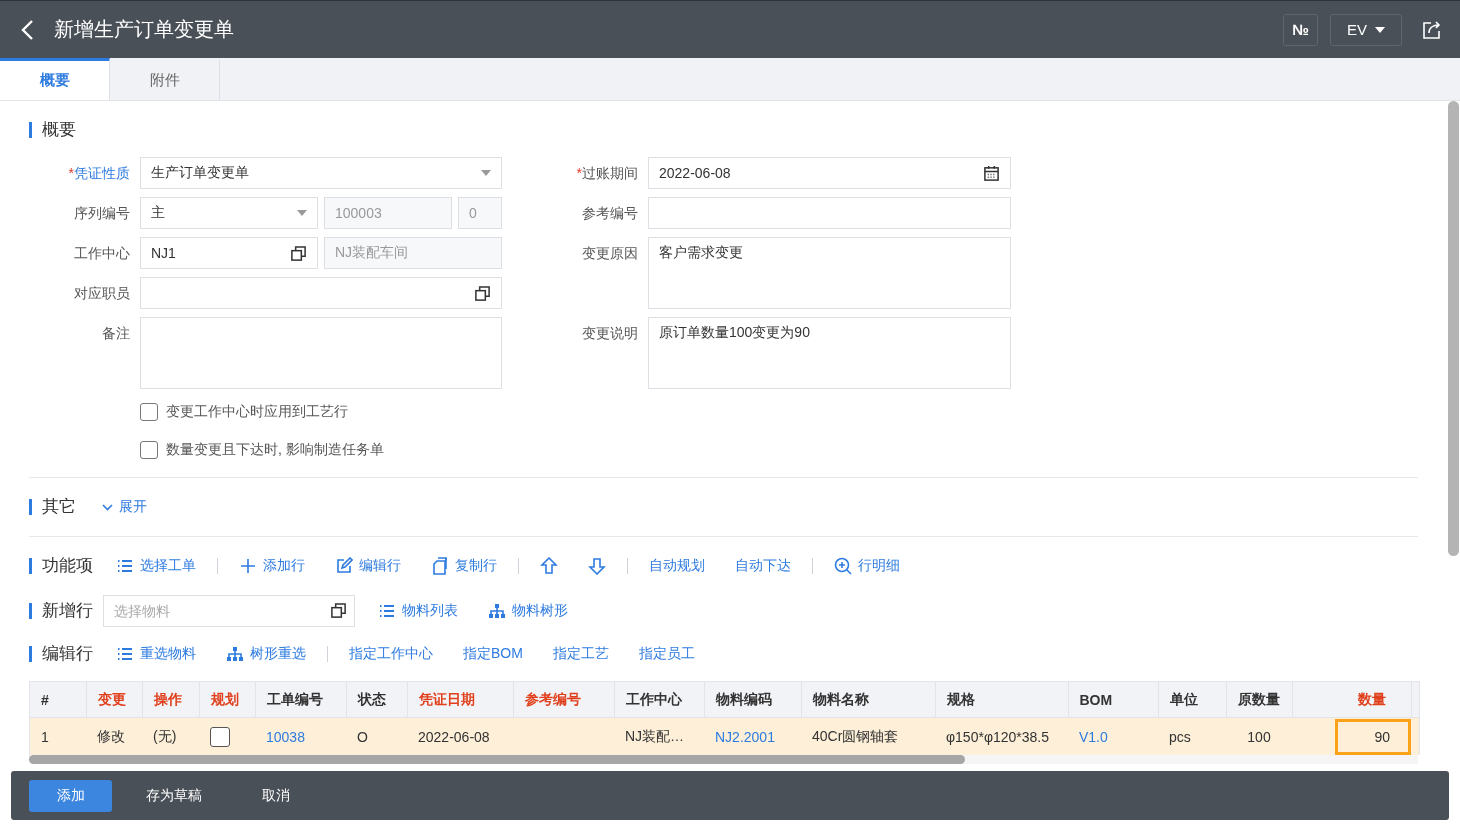 This screenshot has width=1460, height=832. I want to click on toolbar-button: 指定员工, so click(666, 654).